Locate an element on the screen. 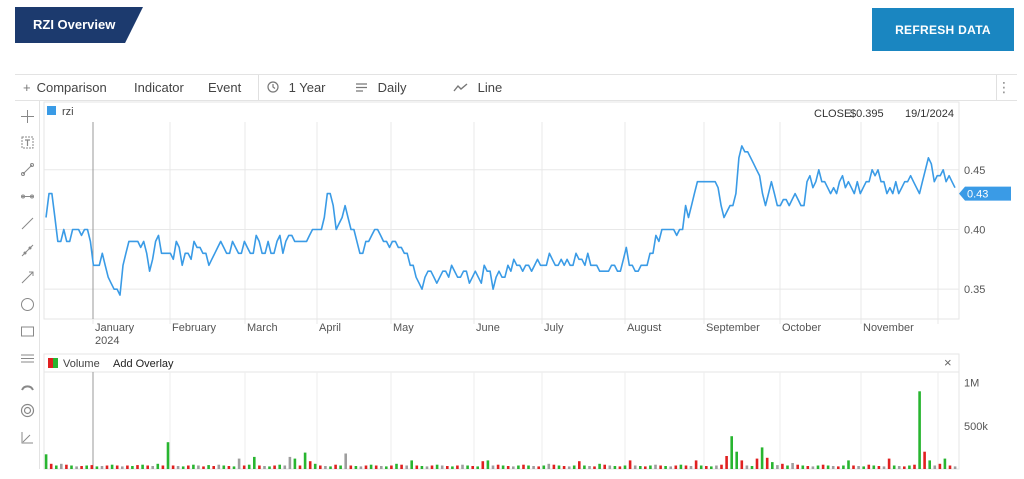 The height and width of the screenshot is (479, 1024). x-tick-label: February is located at coordinates (194, 328).